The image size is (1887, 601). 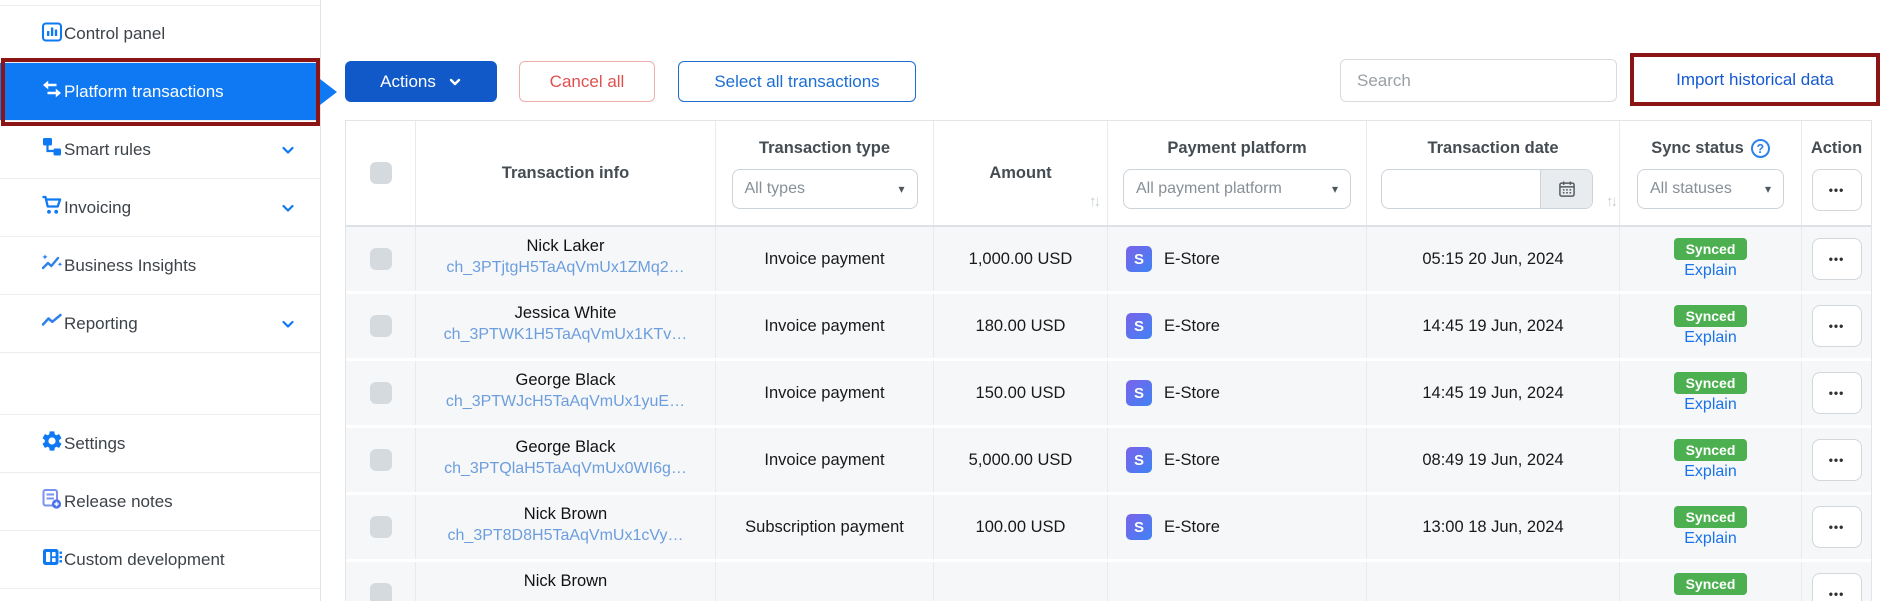 I want to click on header-cell-sync-status: Sync status ? All statuses ▾, so click(x=1711, y=173).